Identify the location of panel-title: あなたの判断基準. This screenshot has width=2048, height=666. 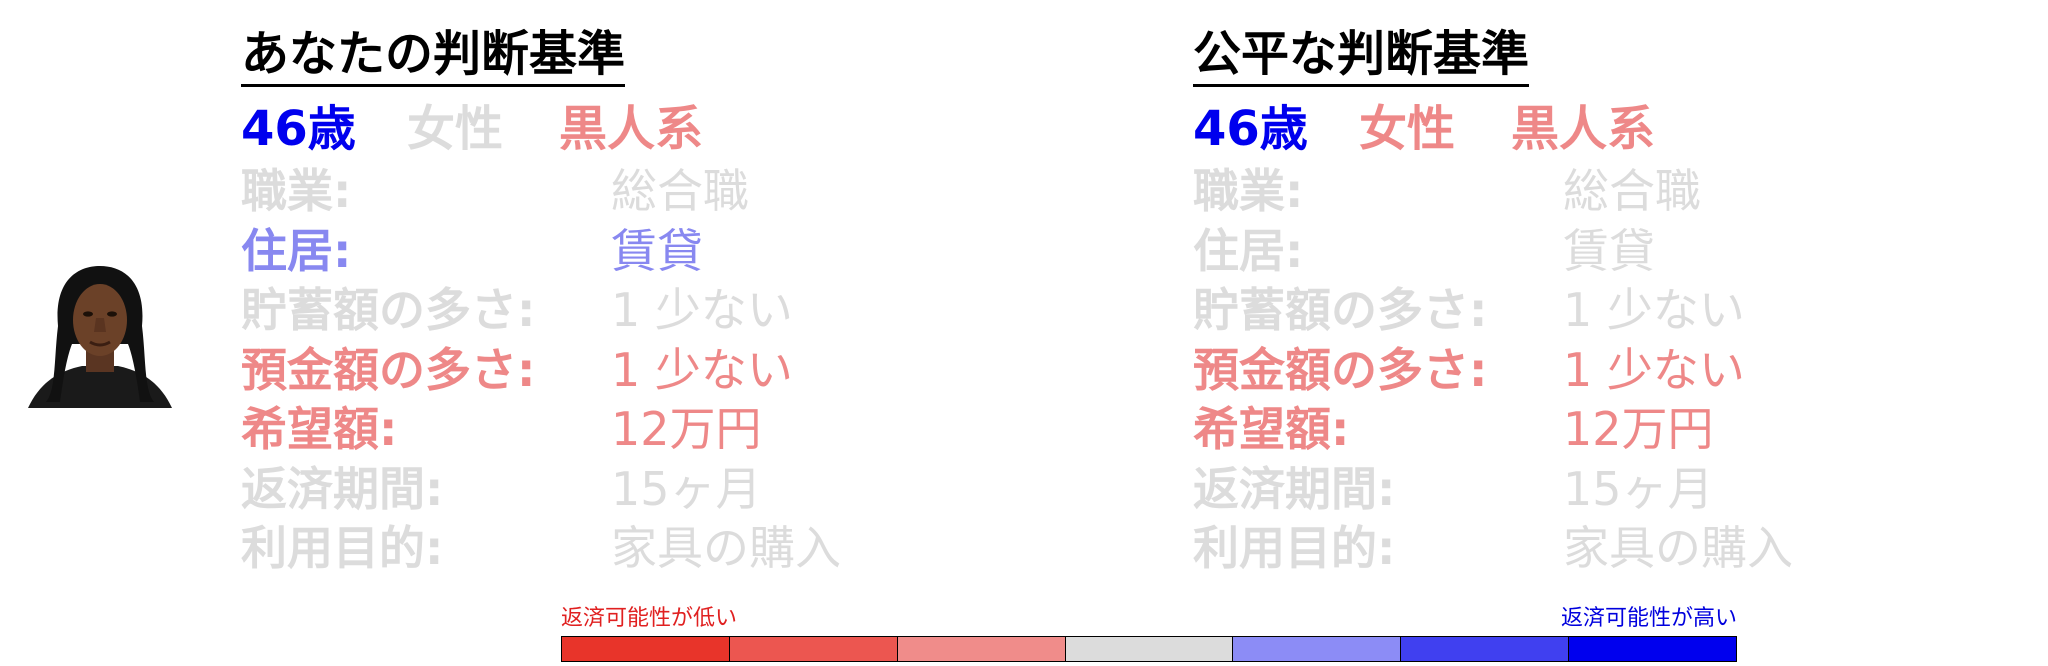
(433, 56).